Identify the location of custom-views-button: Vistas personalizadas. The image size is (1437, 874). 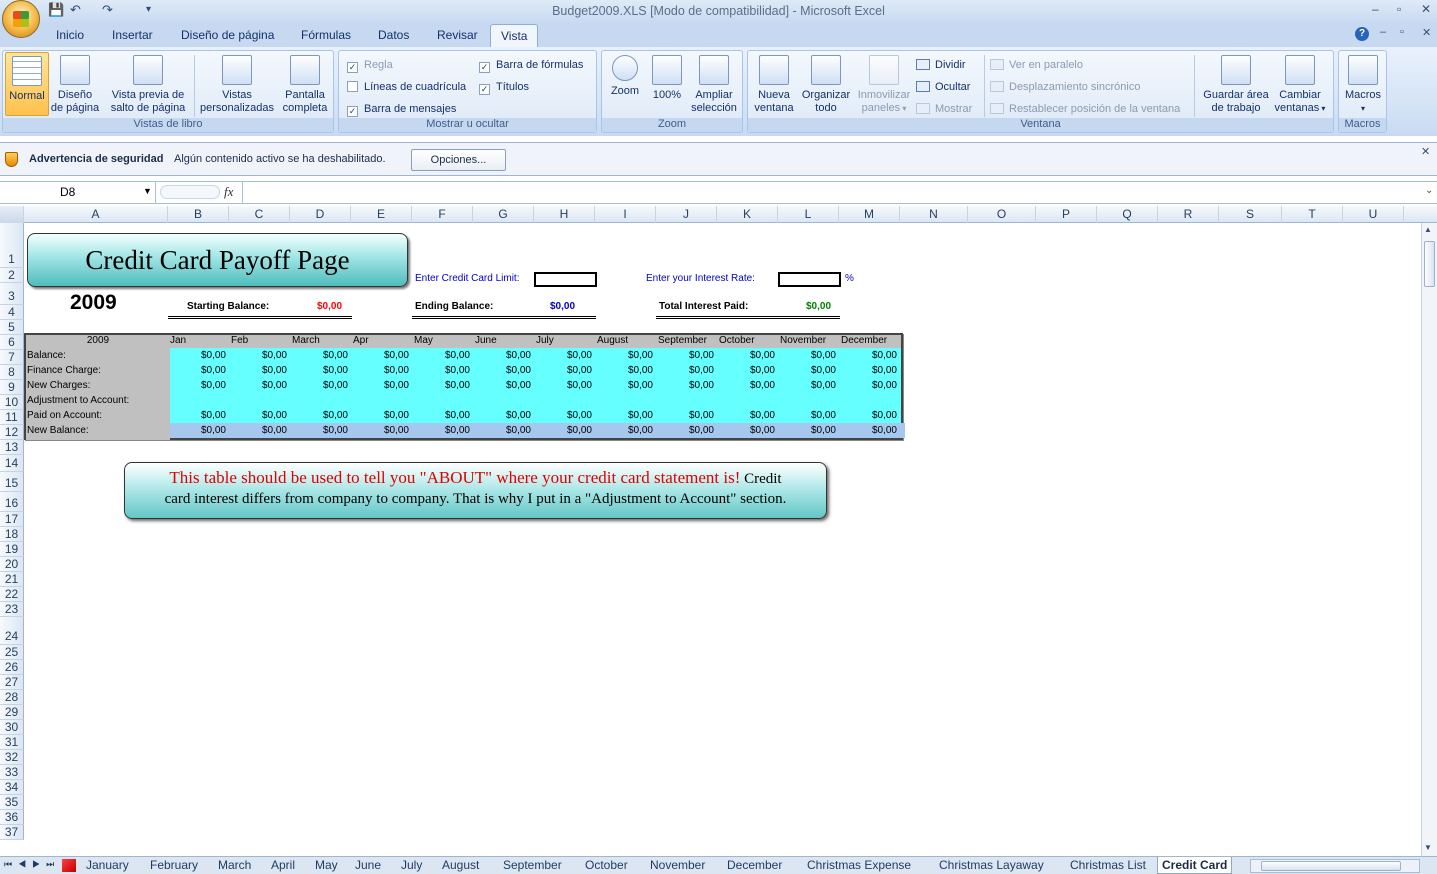
(237, 85).